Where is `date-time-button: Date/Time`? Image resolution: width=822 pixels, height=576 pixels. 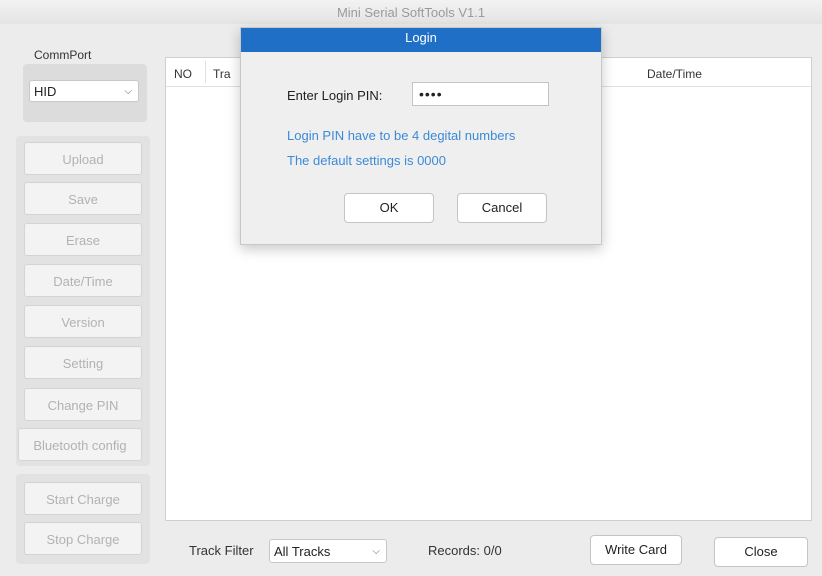
date-time-button: Date/Time is located at coordinates (83, 280).